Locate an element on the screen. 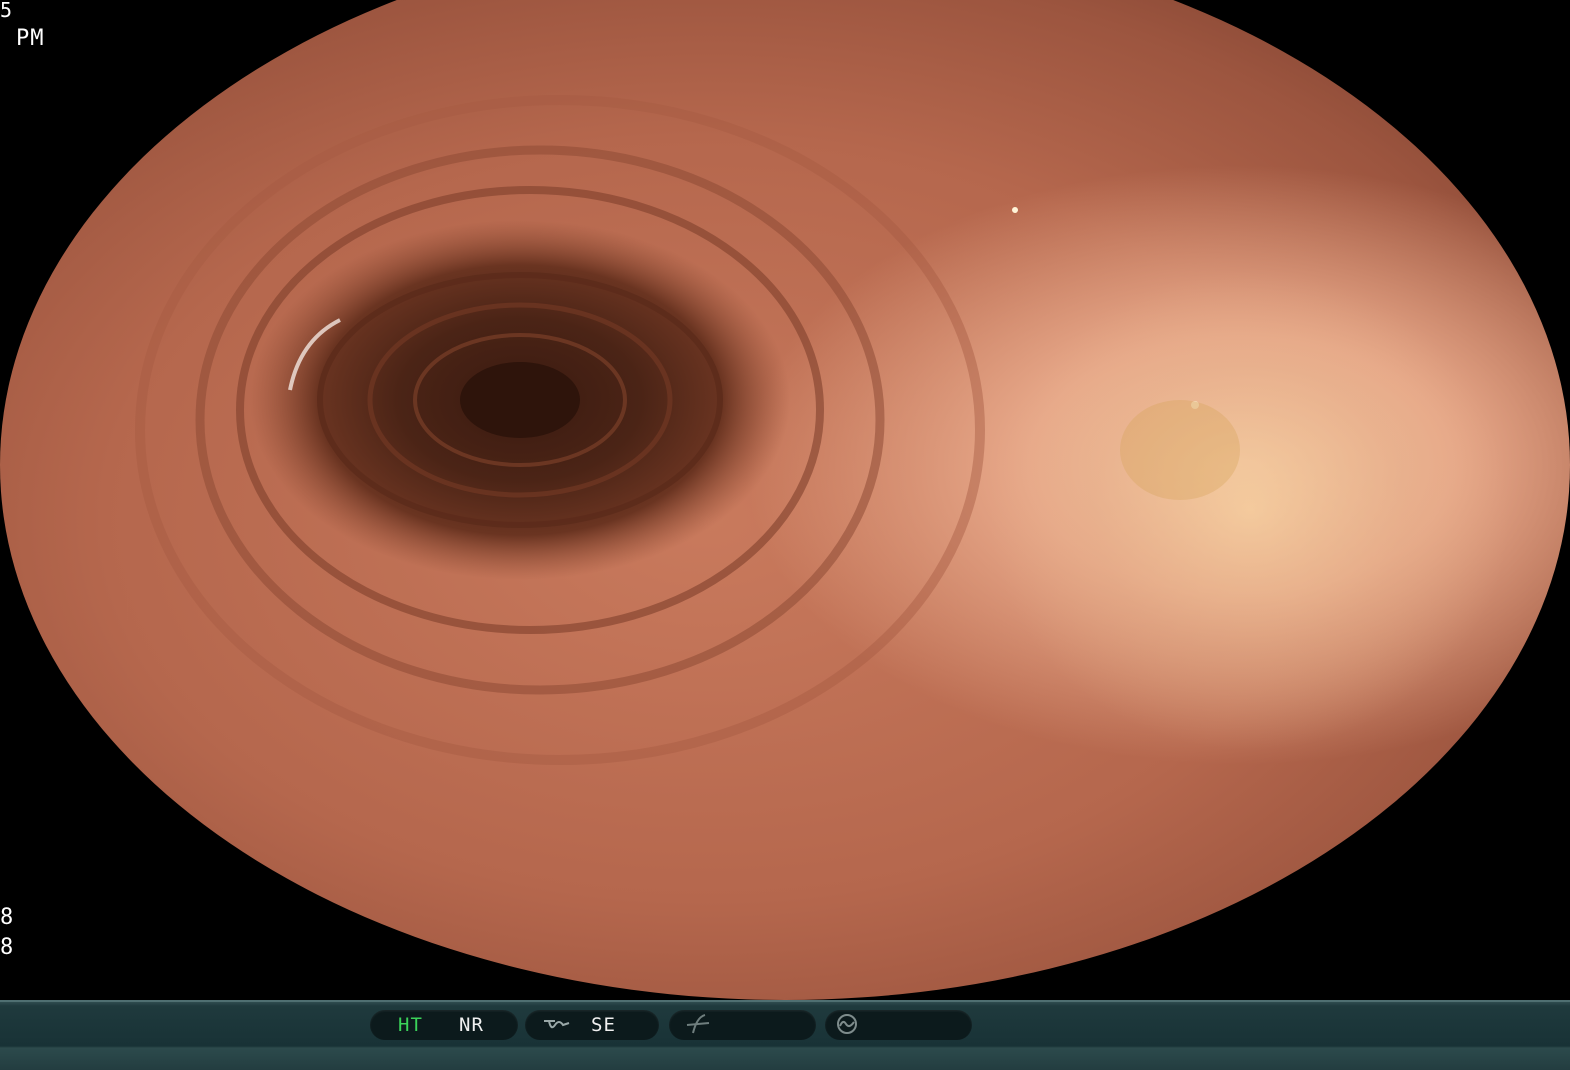 This screenshot has height=1070, width=1570. overlay-top-line-1: 5 is located at coordinates (7, 11).